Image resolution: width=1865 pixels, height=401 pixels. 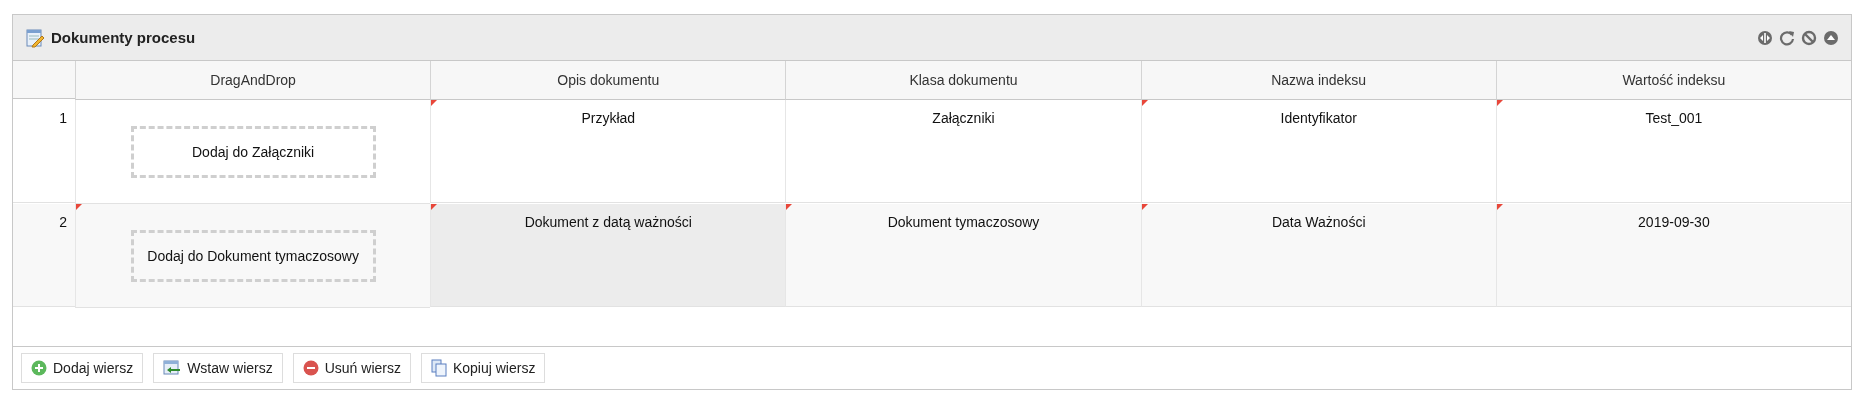 I want to click on collapse-icon, so click(x=1831, y=37).